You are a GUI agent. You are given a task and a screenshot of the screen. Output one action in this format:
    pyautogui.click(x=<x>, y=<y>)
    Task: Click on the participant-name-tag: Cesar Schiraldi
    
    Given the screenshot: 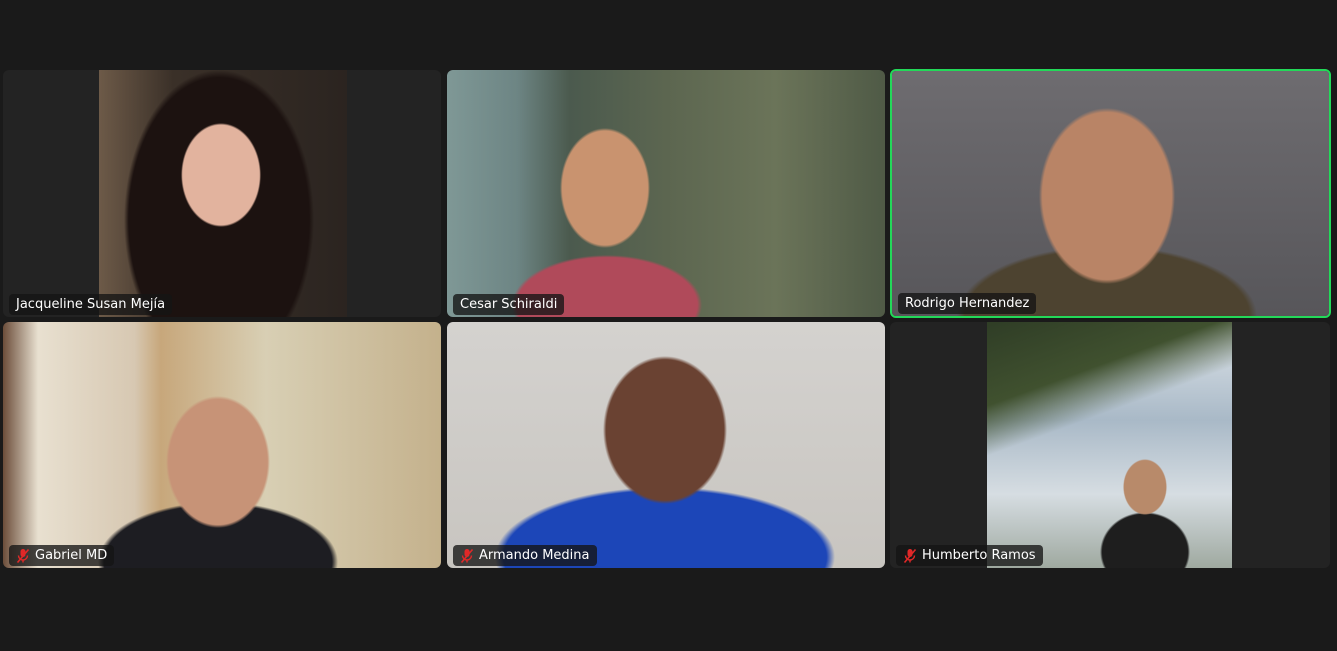 What is the action you would take?
    pyautogui.click(x=509, y=304)
    